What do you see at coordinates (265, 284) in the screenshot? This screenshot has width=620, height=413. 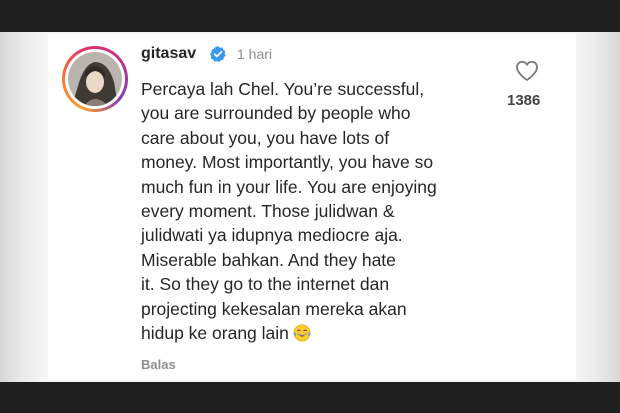 I see `comment-line: it. So they go to the internet dan` at bounding box center [265, 284].